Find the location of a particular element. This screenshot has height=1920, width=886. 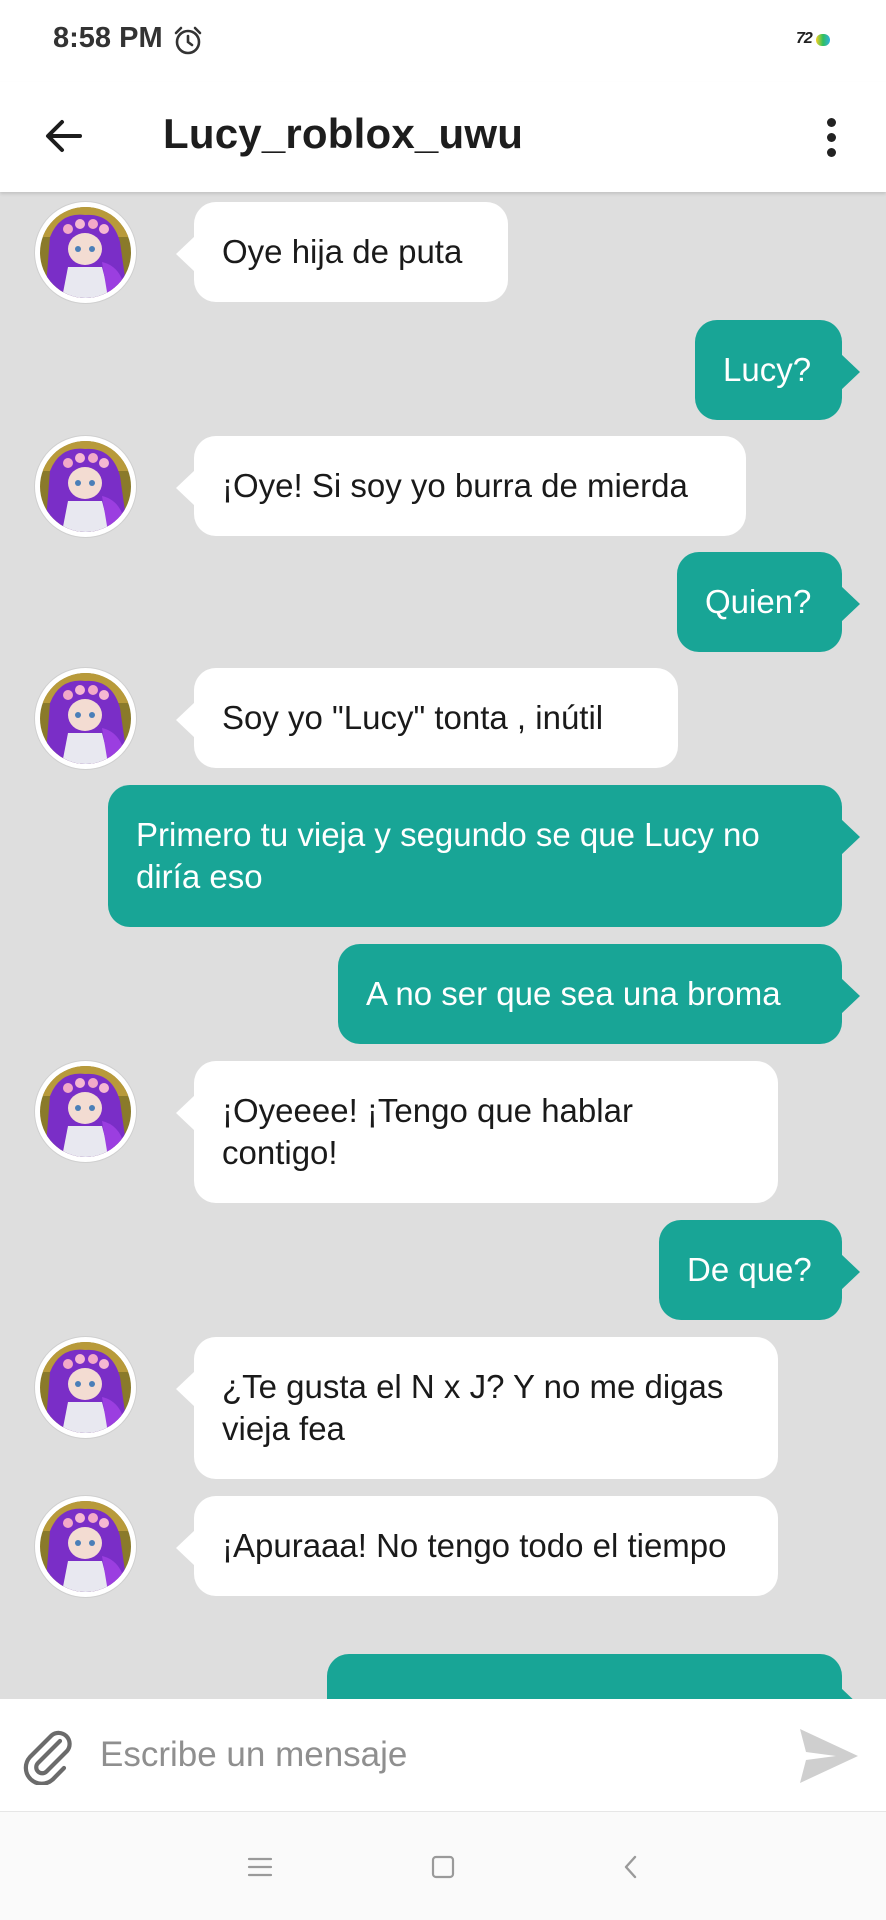

message-text: Lucy? is located at coordinates (767, 369).